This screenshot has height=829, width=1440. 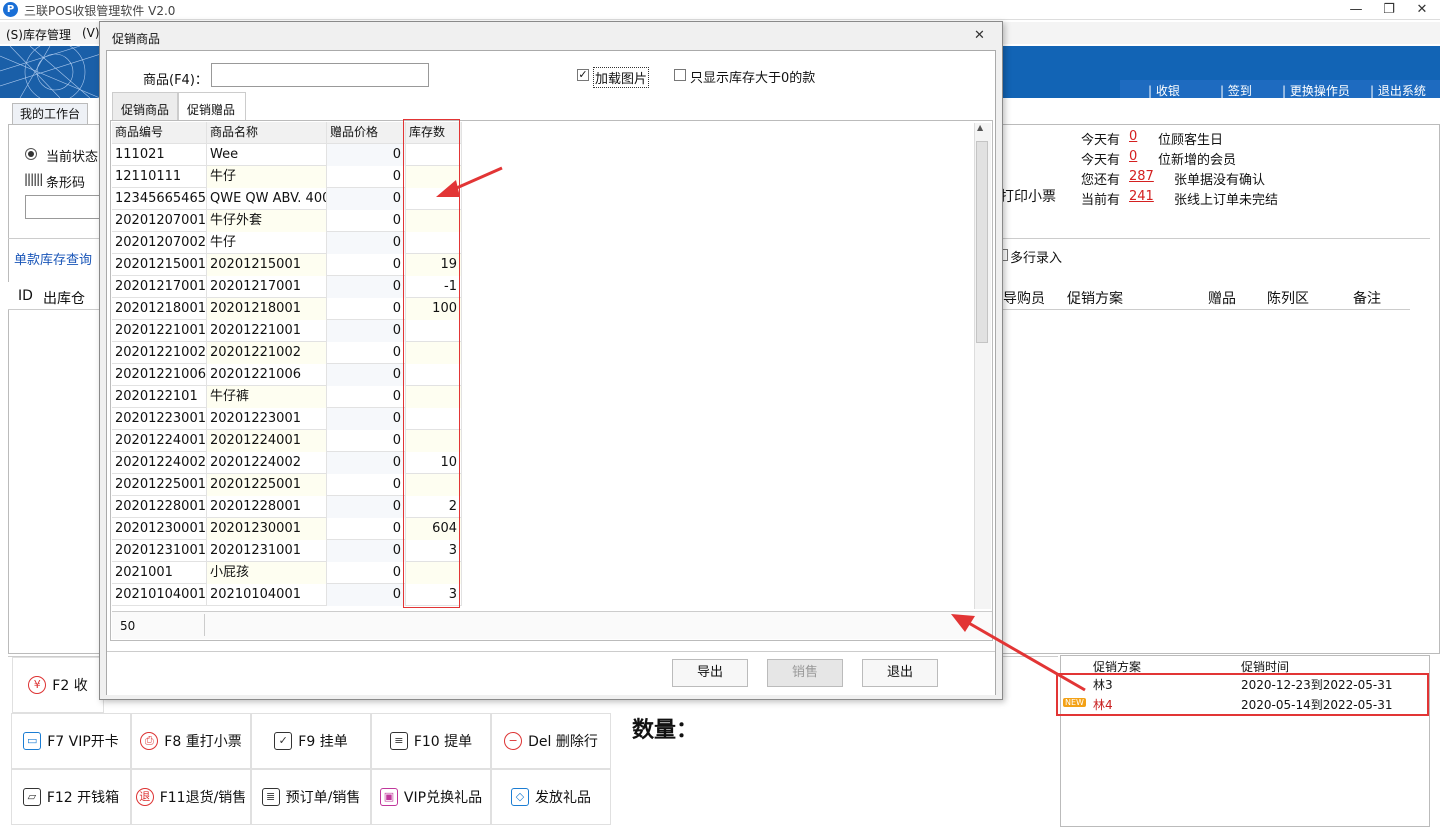 I want to click on scrollbar-thumb, so click(x=982, y=242).